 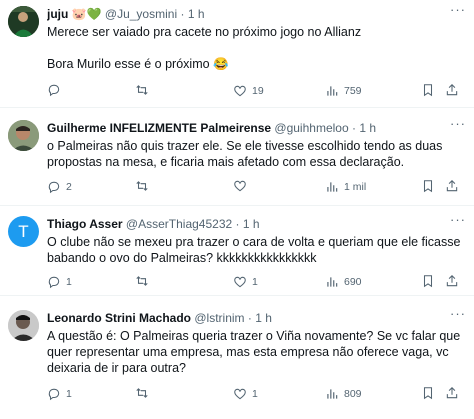 I want to click on tweet-line: Bora Murilo esse é o próximo 😂, so click(x=138, y=64).